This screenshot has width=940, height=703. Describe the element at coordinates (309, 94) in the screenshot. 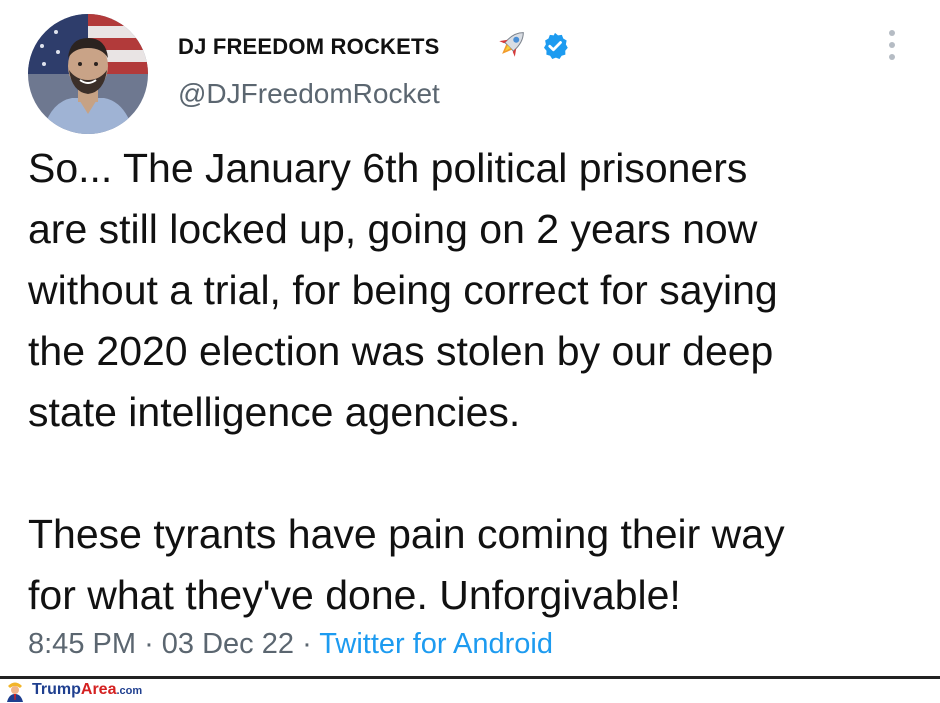

I see `handle: @DJFreedomRocket` at that location.